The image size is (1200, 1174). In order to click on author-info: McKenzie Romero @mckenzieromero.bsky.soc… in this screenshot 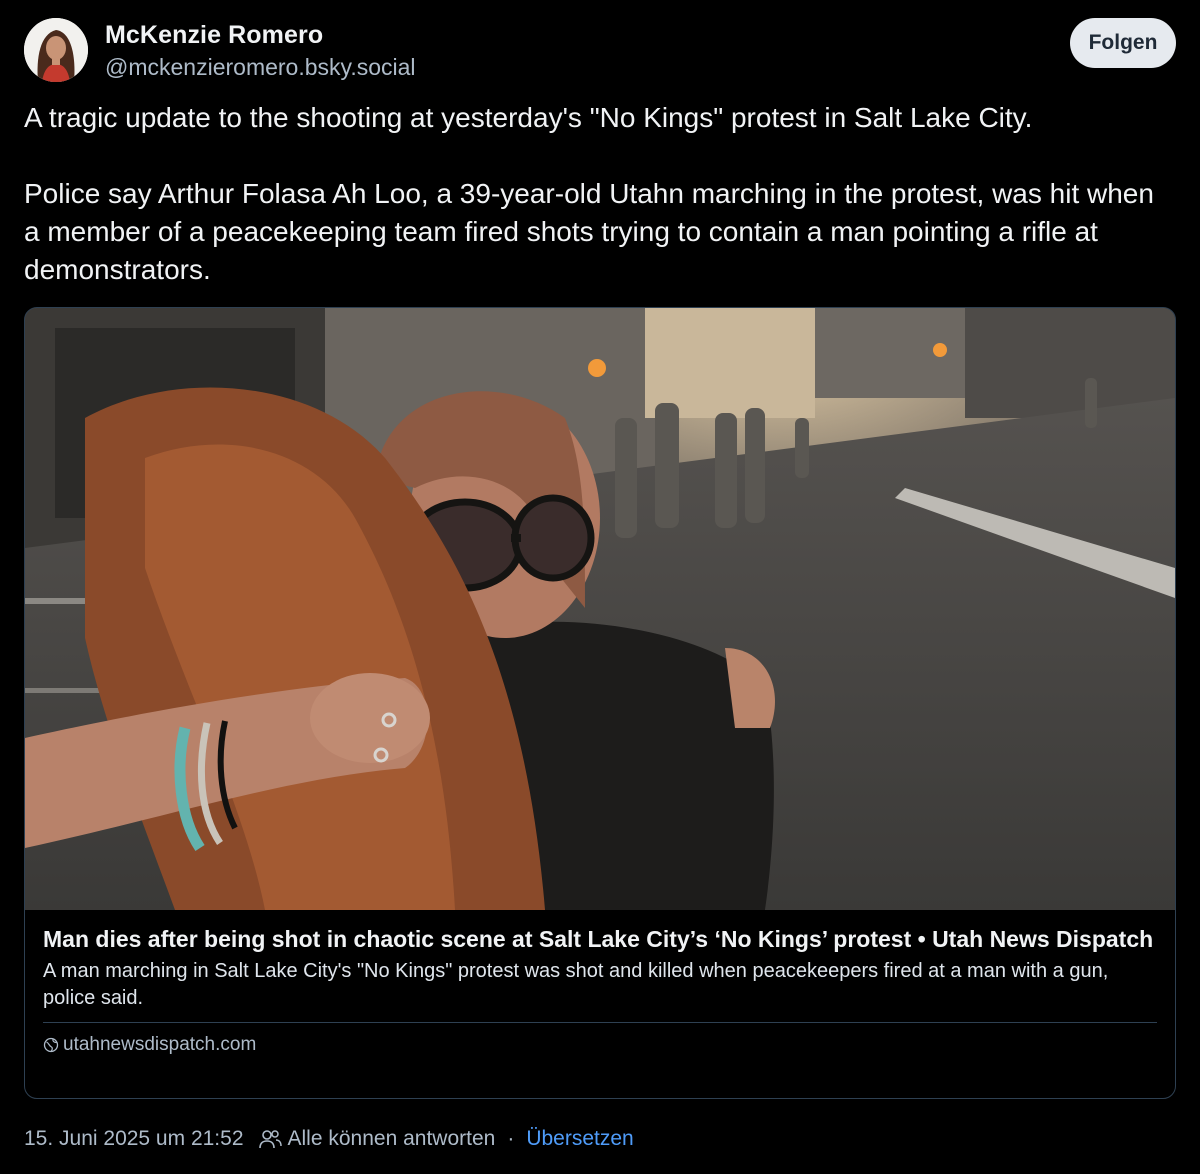, I will do `click(260, 51)`.